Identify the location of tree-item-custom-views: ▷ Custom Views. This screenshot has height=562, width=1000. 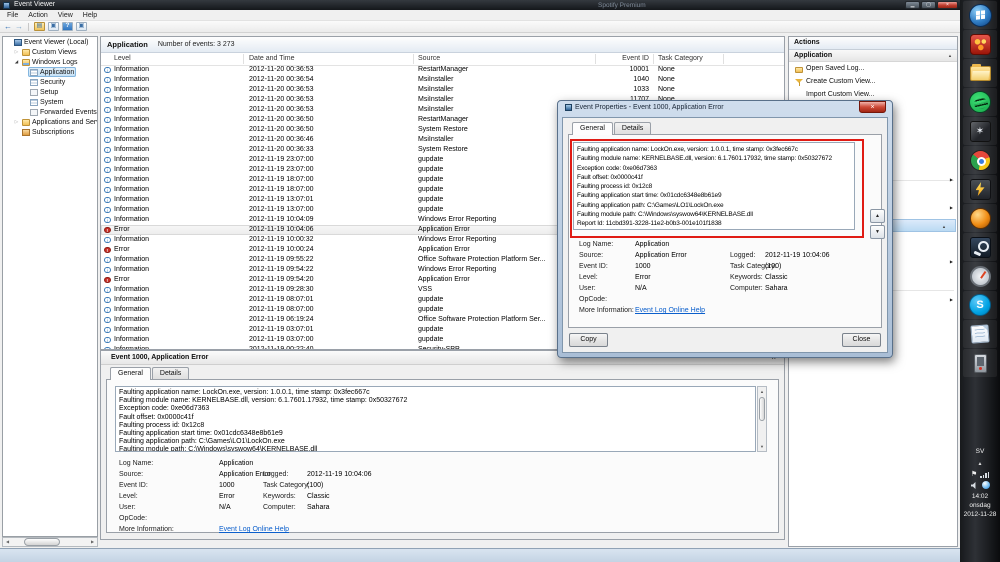
(50, 52).